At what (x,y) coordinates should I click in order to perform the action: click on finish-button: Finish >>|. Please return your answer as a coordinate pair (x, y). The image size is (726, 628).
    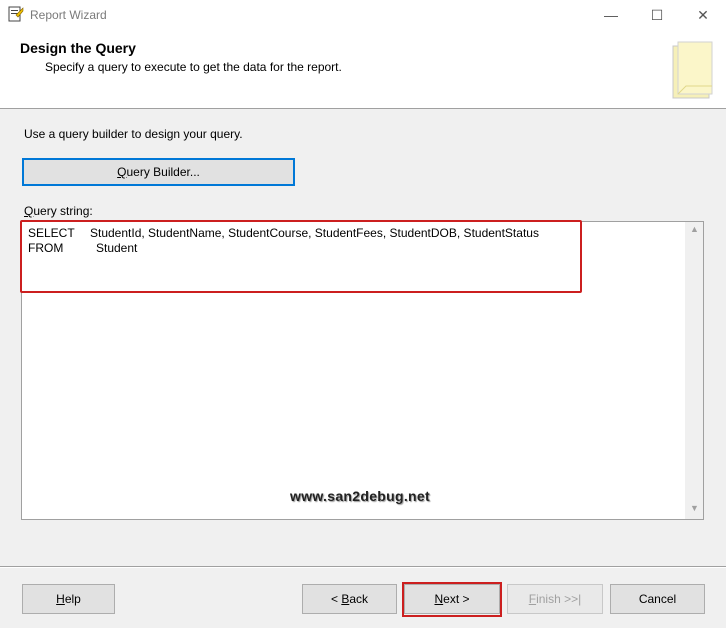
    Looking at the image, I should click on (555, 599).